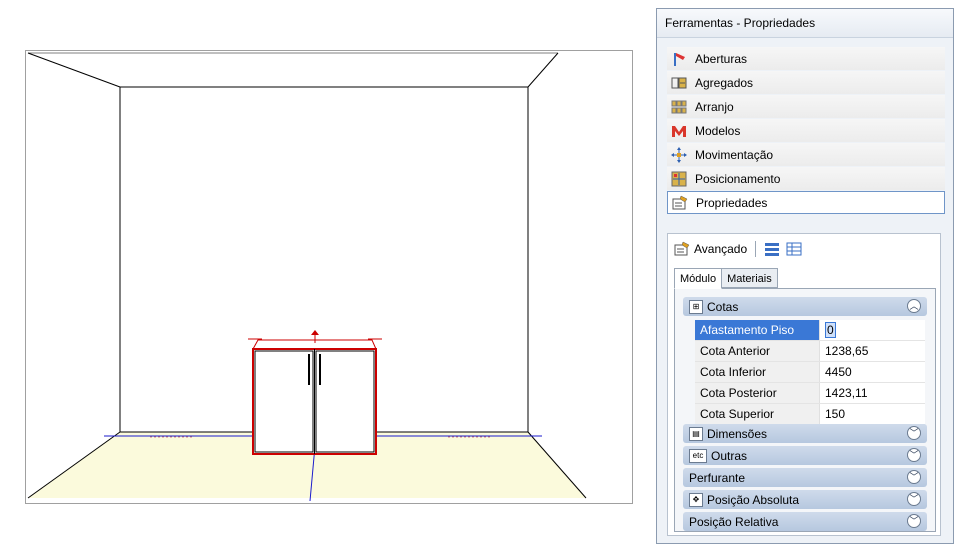  What do you see at coordinates (718, 130) in the screenshot?
I see `tool-label: Modelos` at bounding box center [718, 130].